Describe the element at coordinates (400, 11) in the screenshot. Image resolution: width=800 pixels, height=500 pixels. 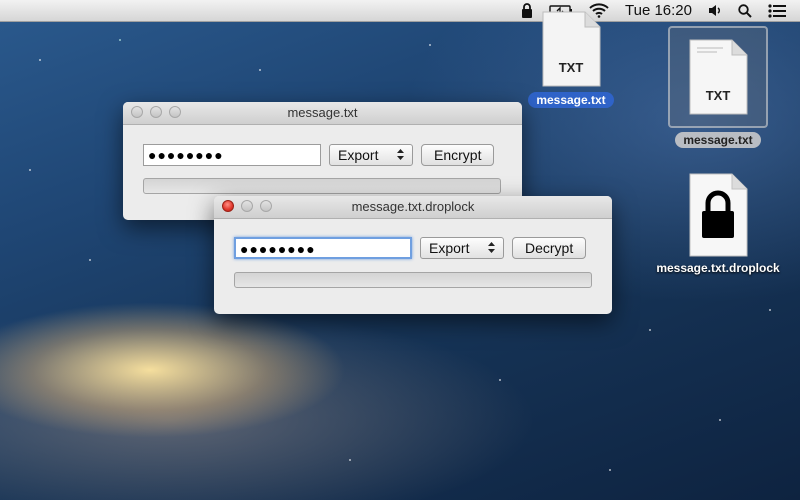
I see `menu-bar: Tue 16:20` at that location.